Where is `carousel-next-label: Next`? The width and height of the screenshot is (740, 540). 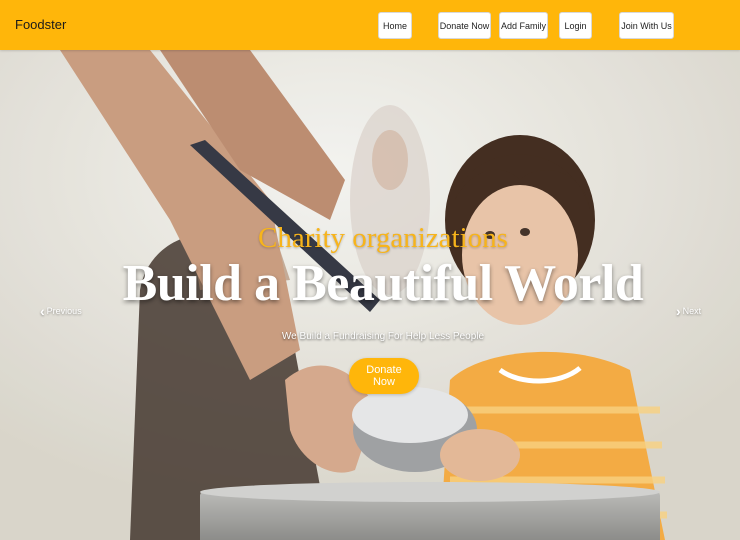 carousel-next-label: Next is located at coordinates (692, 311).